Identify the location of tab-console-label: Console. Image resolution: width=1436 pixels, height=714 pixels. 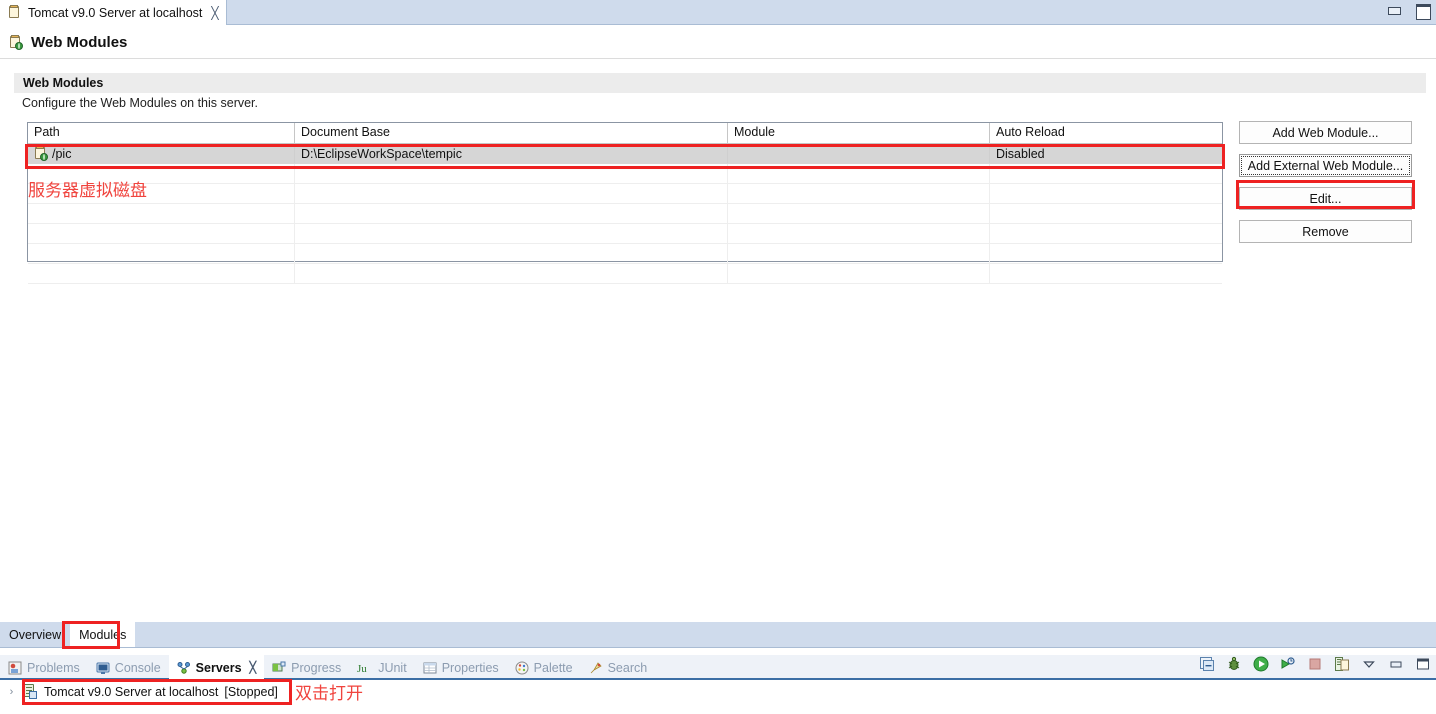
(137, 667).